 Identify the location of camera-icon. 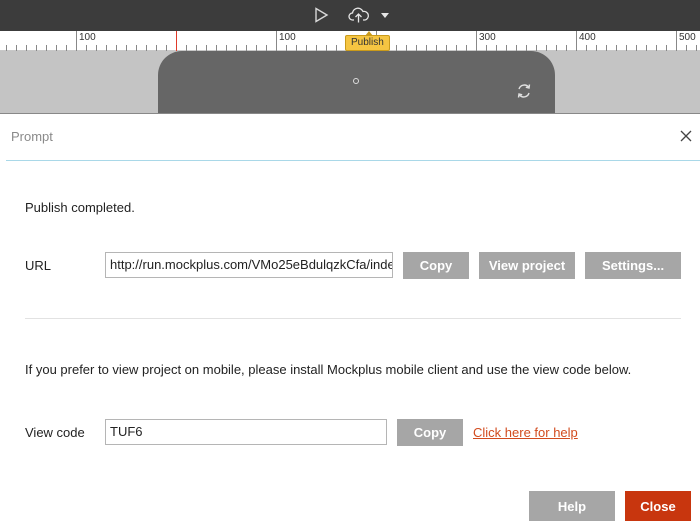
(356, 81).